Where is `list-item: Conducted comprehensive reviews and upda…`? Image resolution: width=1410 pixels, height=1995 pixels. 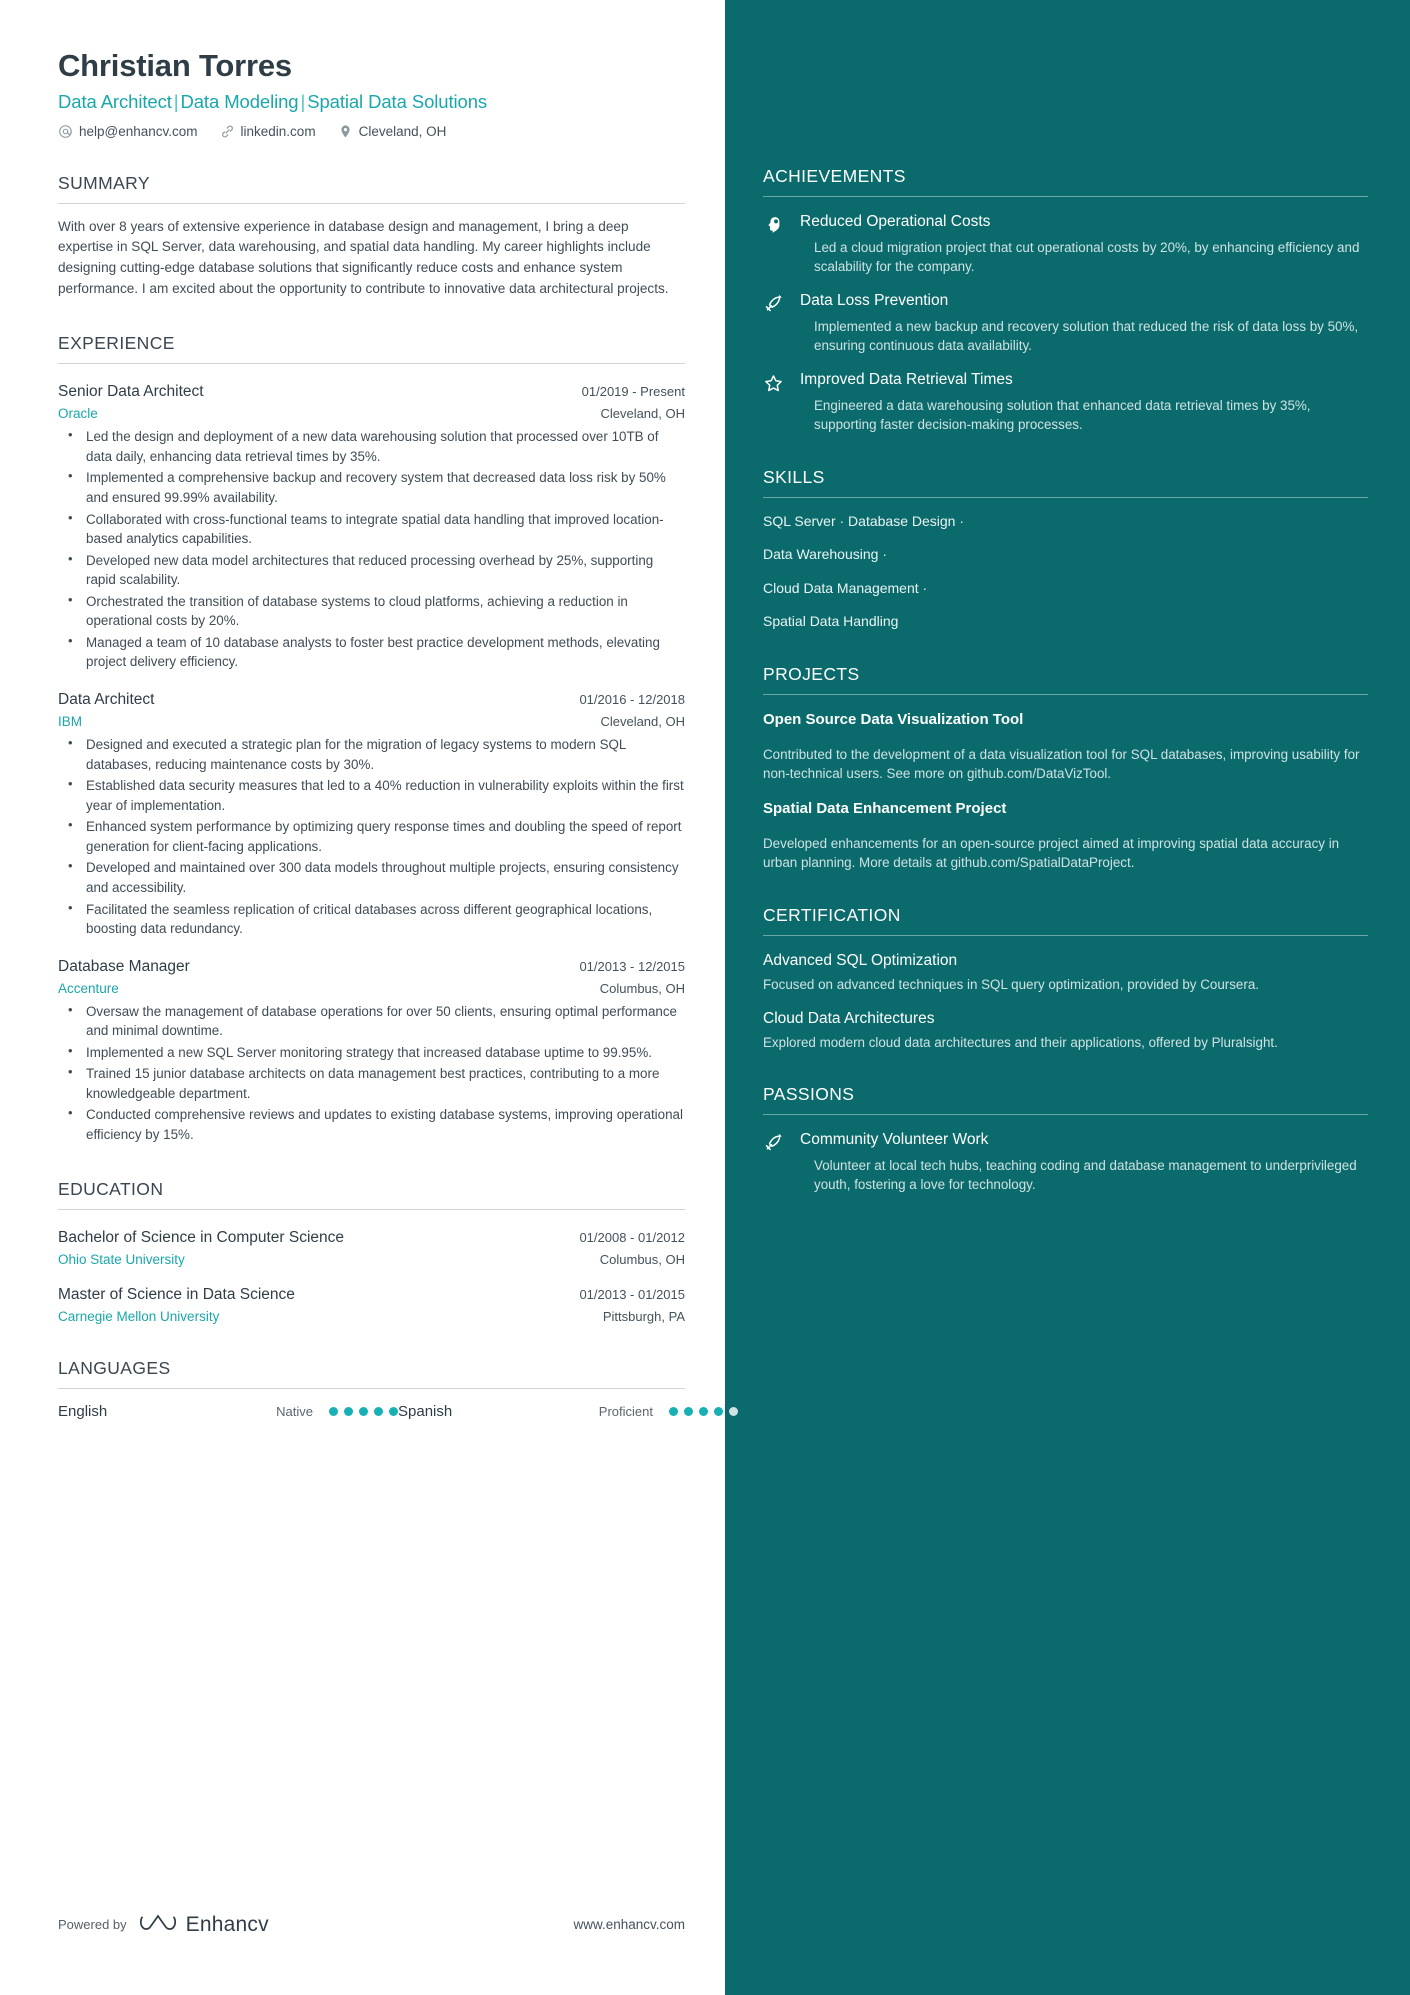
list-item: Conducted comprehensive reviews and upda… is located at coordinates (371, 1124).